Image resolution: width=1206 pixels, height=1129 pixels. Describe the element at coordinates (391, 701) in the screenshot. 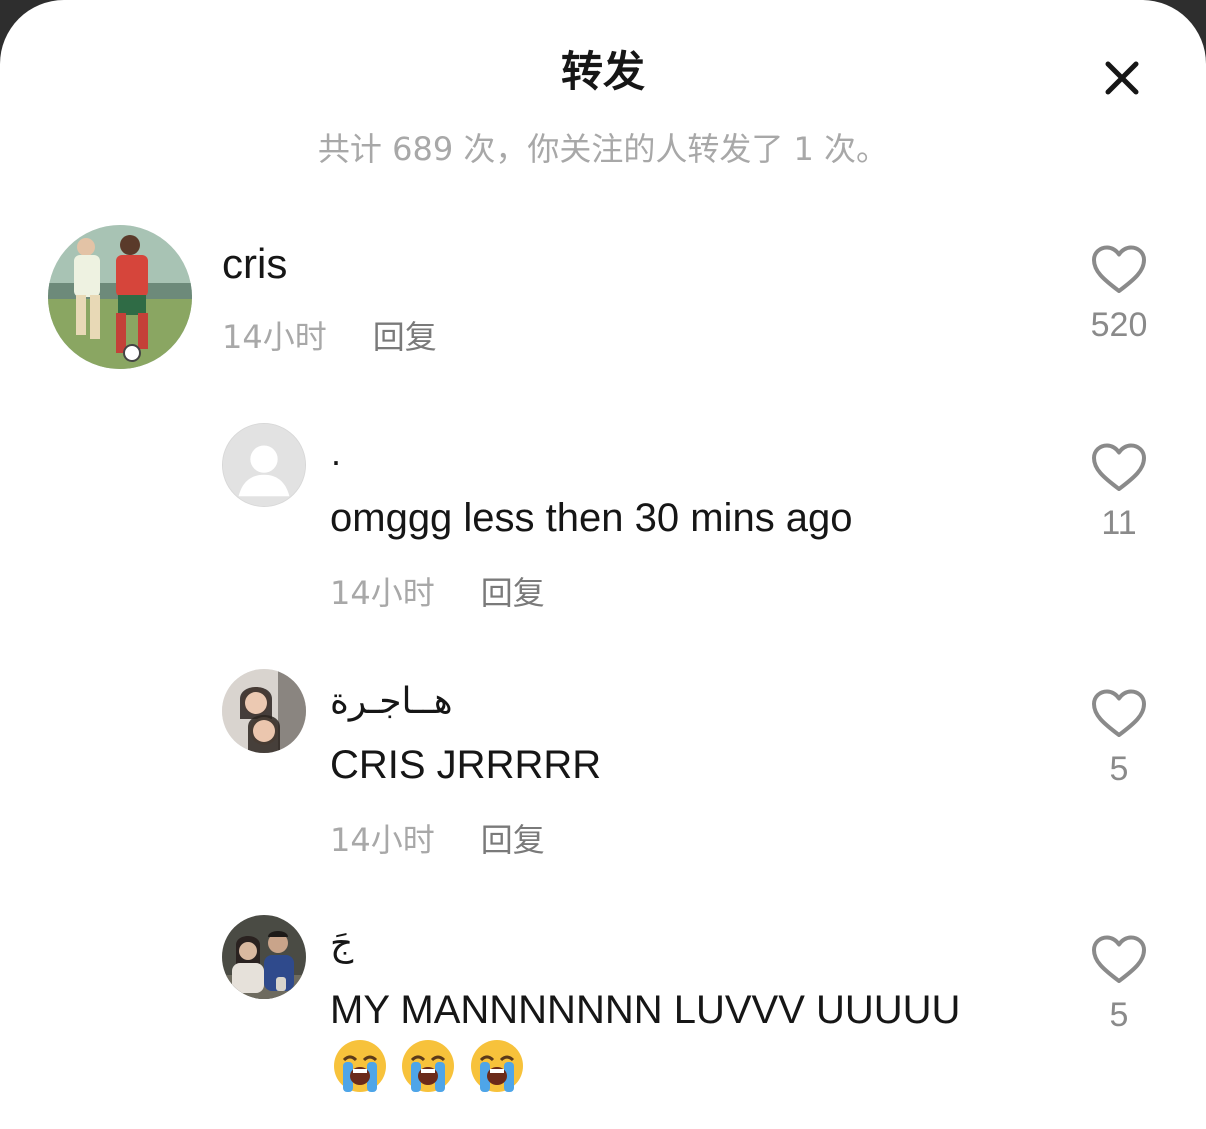

I see `commenter-name: هــاجـرة` at that location.